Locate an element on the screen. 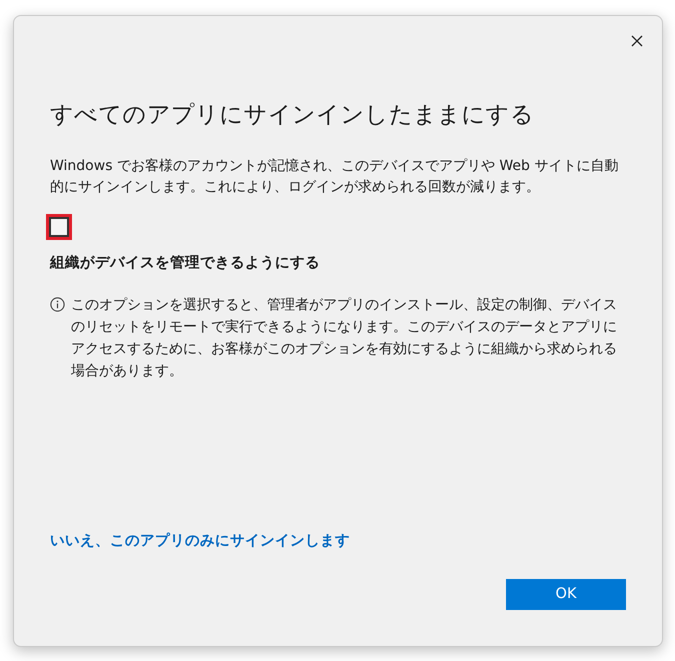 The height and width of the screenshot is (661, 675). description-text: Windows でお客様のアカウントが記憶され、このデバイスでアプリや Web サイトに自動的にサインインします。これにより、ログインが求められる回数が減ります。 is located at coordinates (335, 176).